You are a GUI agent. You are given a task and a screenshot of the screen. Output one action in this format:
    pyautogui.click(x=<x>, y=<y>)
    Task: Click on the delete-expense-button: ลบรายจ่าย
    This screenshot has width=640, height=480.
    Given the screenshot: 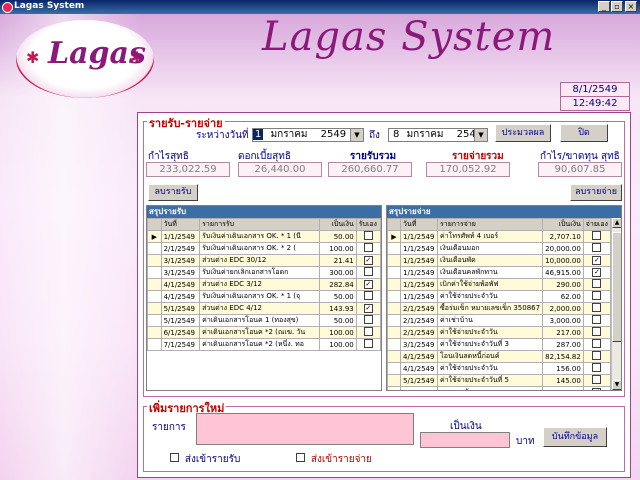 What is the action you would take?
    pyautogui.click(x=596, y=192)
    